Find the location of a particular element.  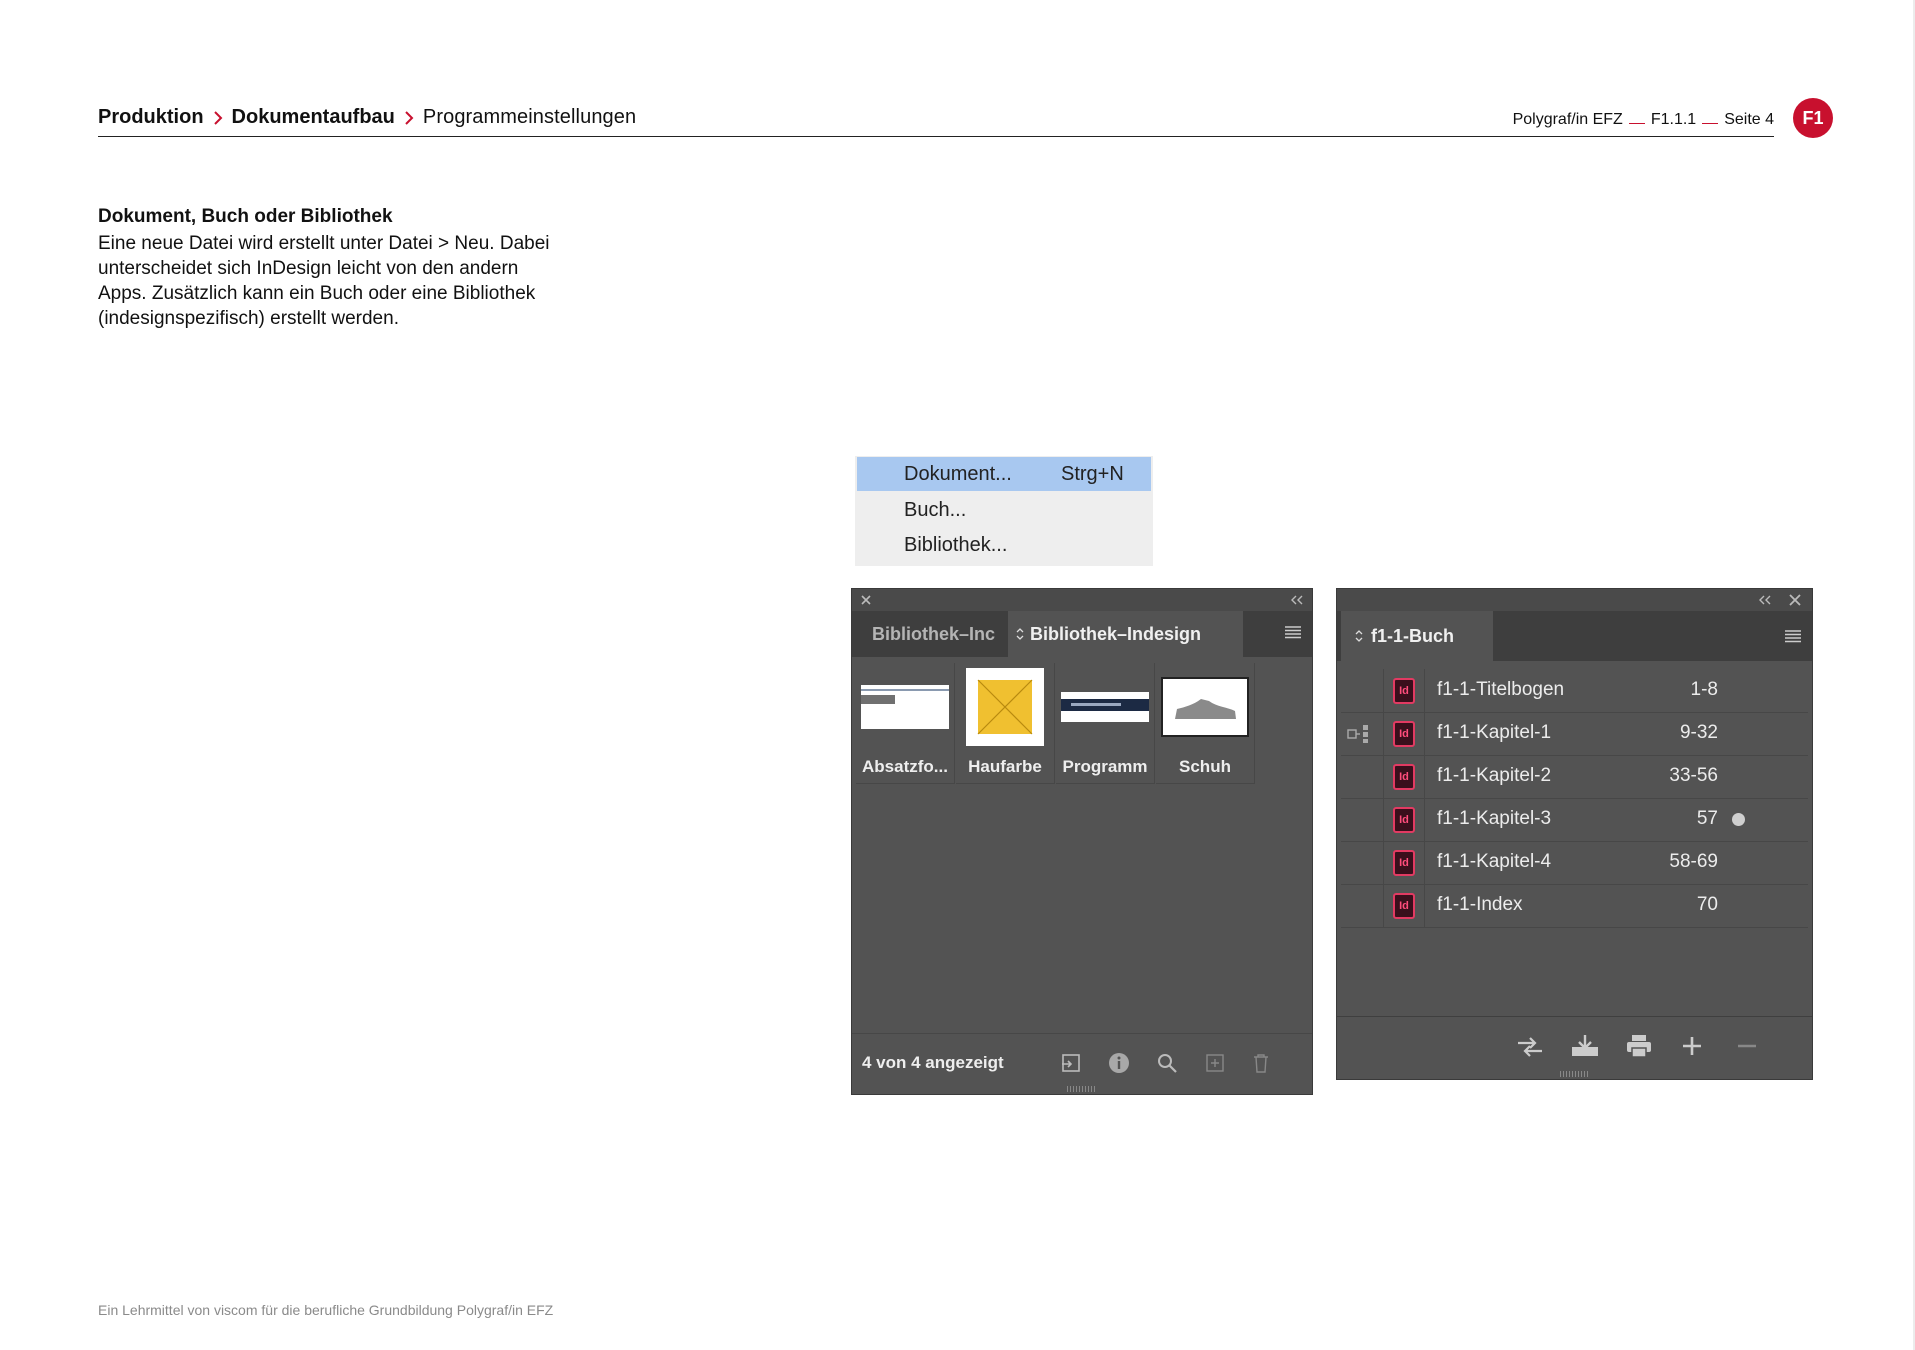

item-count: 4 von 4 angezeigt is located at coordinates (933, 1062).